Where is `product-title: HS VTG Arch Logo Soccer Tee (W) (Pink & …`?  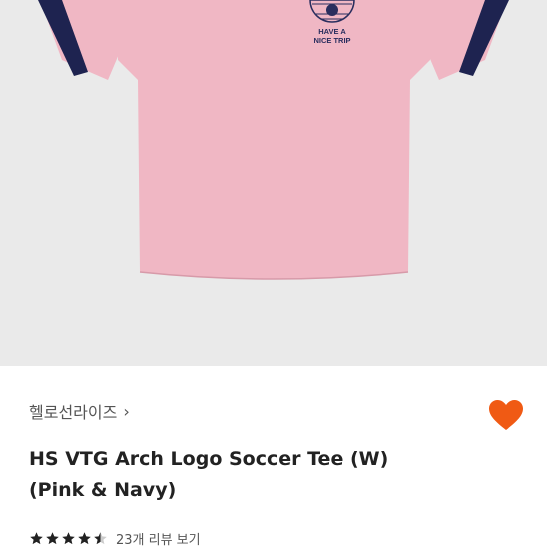
product-title: HS VTG Arch Logo Soccer Tee (W) (Pink & … is located at coordinates (244, 475).